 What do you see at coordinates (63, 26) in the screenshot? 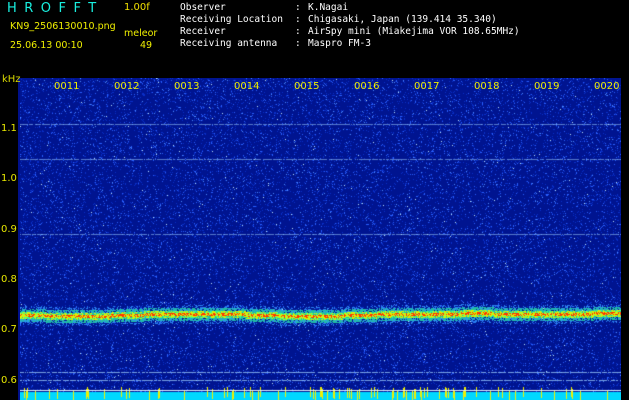
I see `image-filename: KN9_2506130010.png` at bounding box center [63, 26].